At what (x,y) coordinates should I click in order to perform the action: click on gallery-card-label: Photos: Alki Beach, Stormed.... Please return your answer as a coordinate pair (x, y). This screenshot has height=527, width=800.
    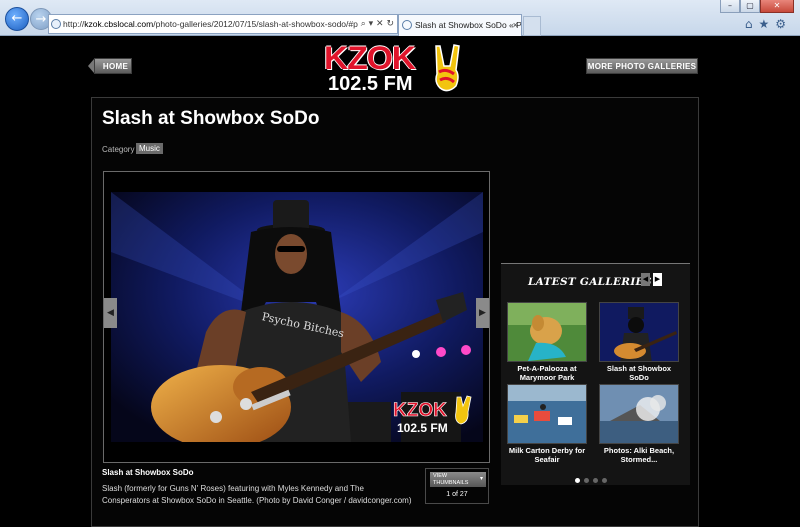
    Looking at the image, I should click on (639, 455).